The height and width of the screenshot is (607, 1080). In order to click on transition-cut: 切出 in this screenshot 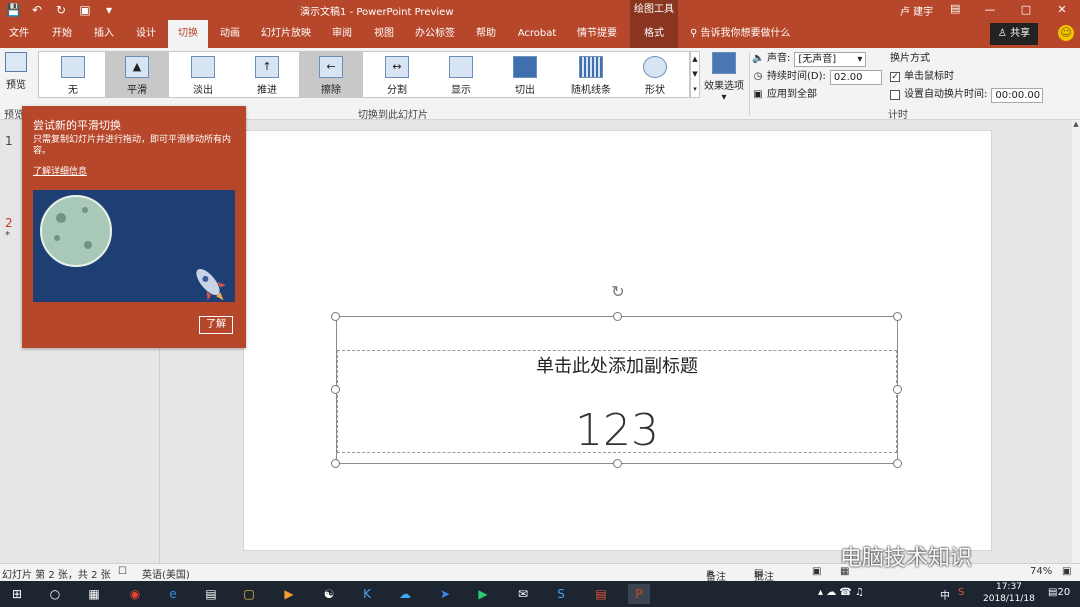, I will do `click(525, 74)`.